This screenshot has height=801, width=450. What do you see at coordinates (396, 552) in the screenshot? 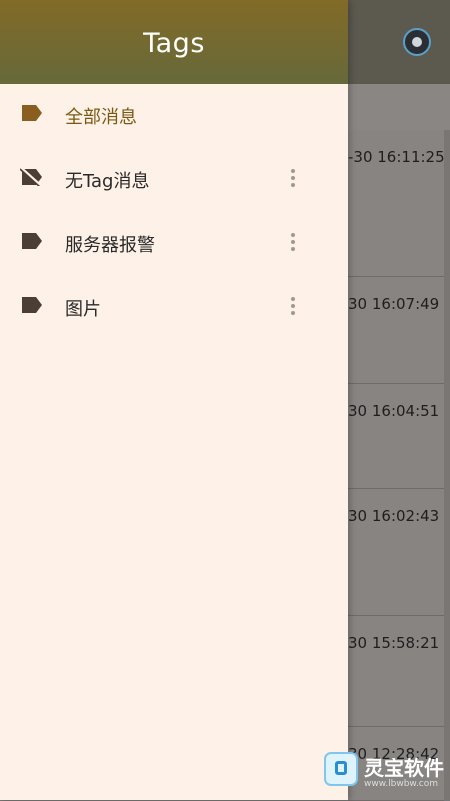
I see `message-card: 30 16:02:43` at bounding box center [396, 552].